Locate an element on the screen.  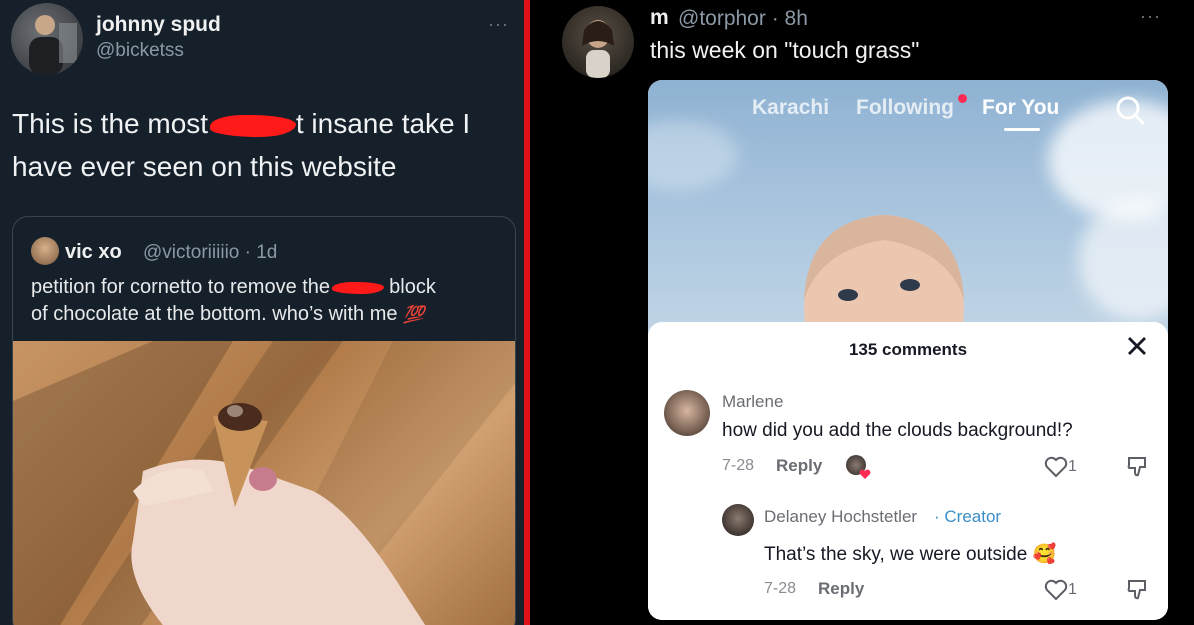
tweet-text: this week on "touch grass" is located at coordinates (785, 50).